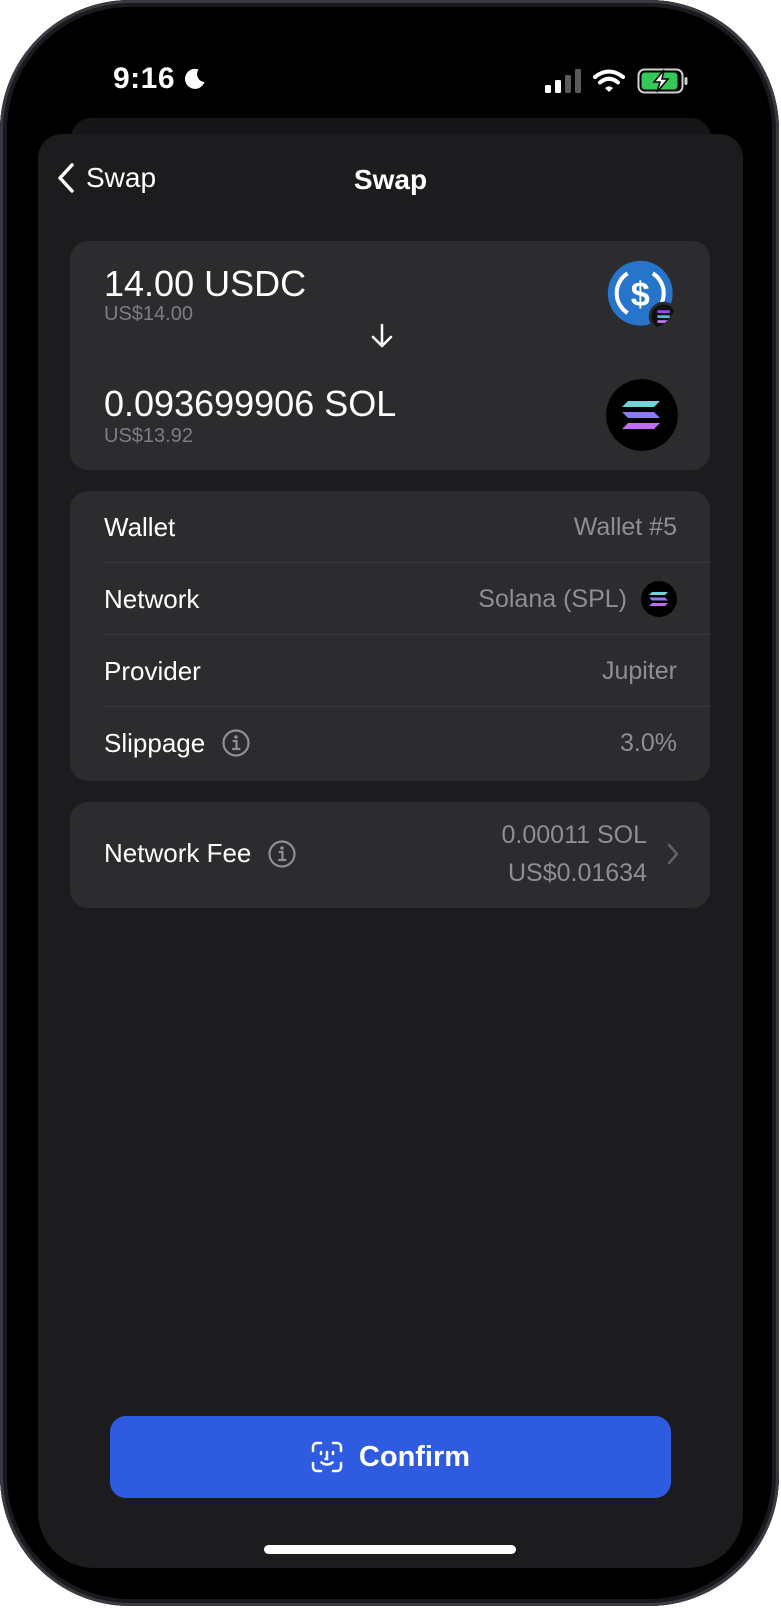  Describe the element at coordinates (625, 526) in the screenshot. I see `wallet-value: Wallet #5` at that location.